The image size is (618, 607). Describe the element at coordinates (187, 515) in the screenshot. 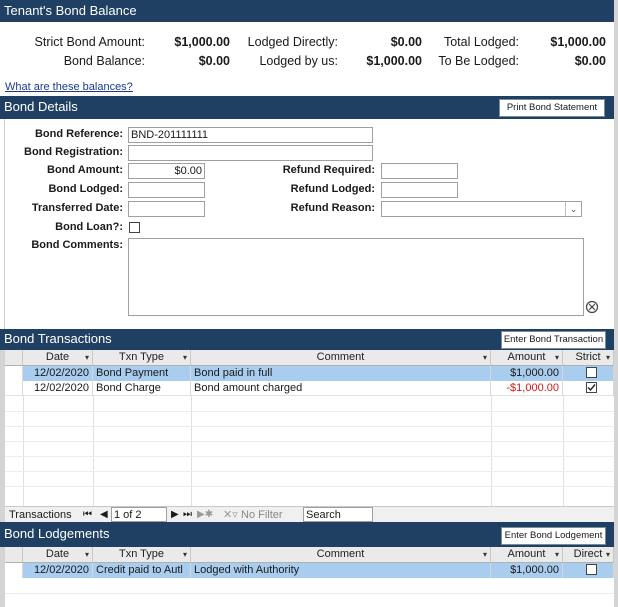

I see `last-record-icon: ⏭` at that location.